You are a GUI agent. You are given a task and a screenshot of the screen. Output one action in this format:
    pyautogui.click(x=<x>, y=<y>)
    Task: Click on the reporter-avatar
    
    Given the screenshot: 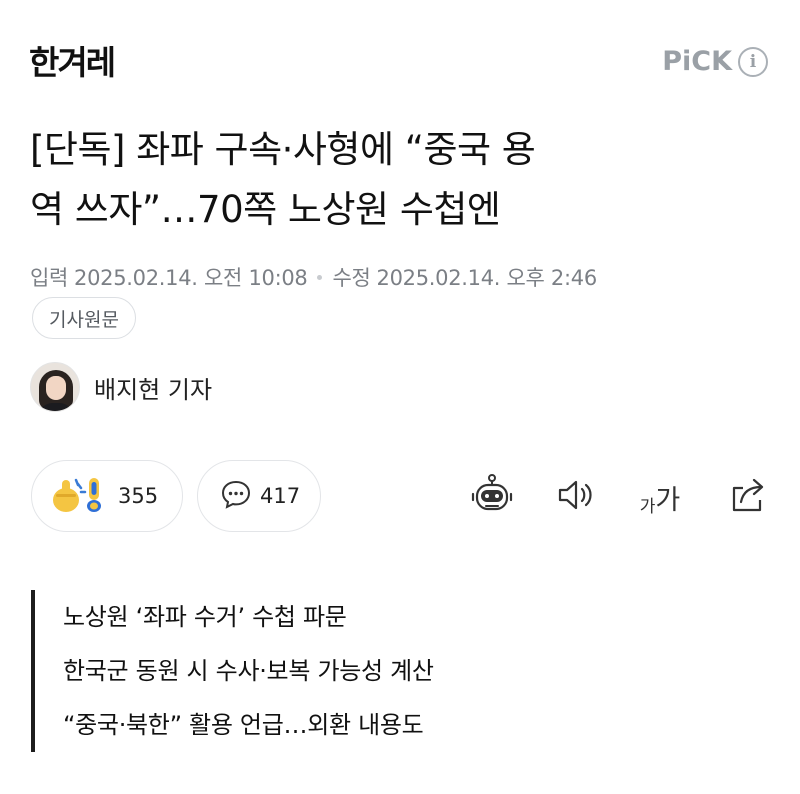 What is the action you would take?
    pyautogui.click(x=55, y=387)
    